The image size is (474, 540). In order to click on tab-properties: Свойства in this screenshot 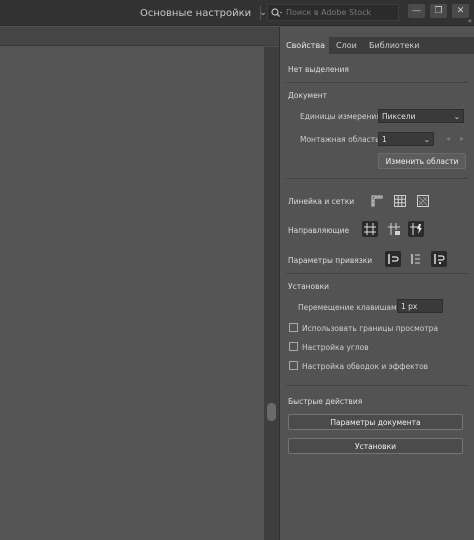, I will do `click(304, 45)`.